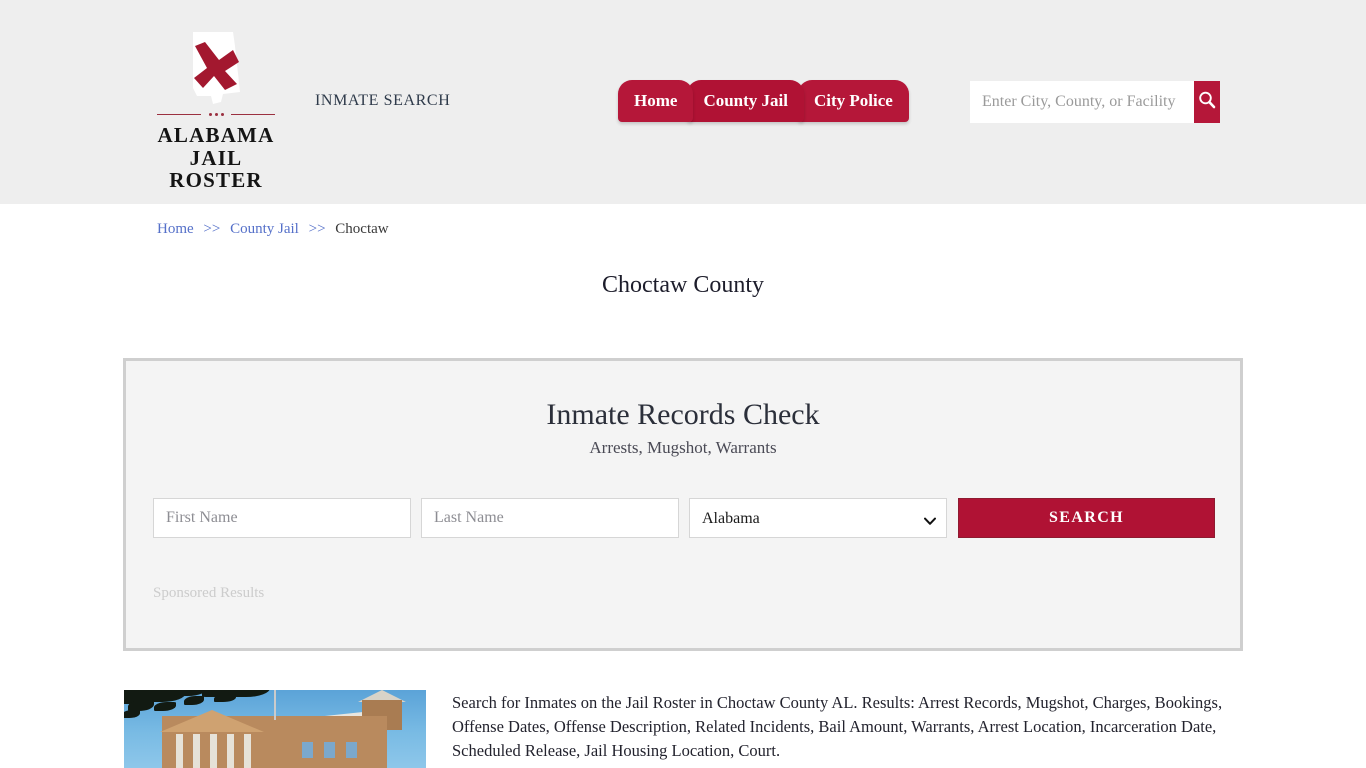 The width and height of the screenshot is (1366, 768). What do you see at coordinates (853, 101) in the screenshot?
I see `nav-item-city-police: City Police` at bounding box center [853, 101].